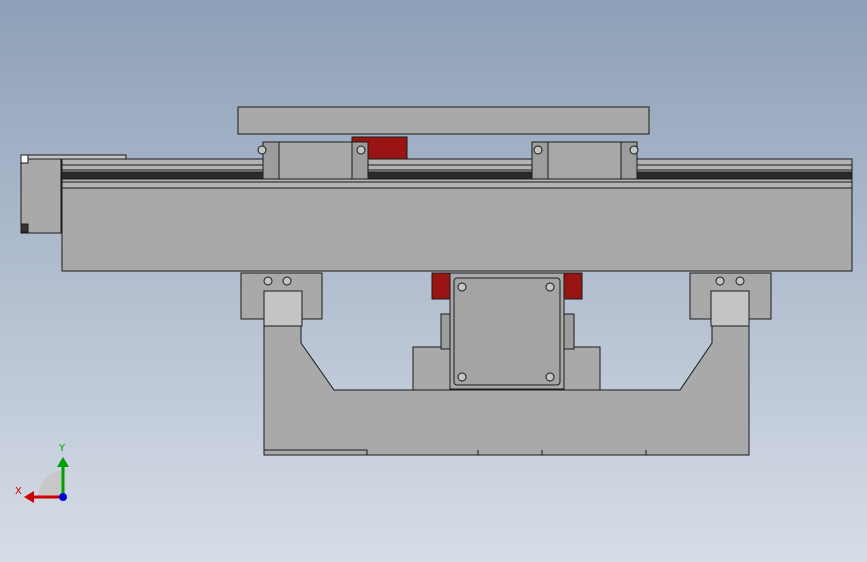  Describe the element at coordinates (283, 308) in the screenshot. I see `lower-rail-left` at that location.